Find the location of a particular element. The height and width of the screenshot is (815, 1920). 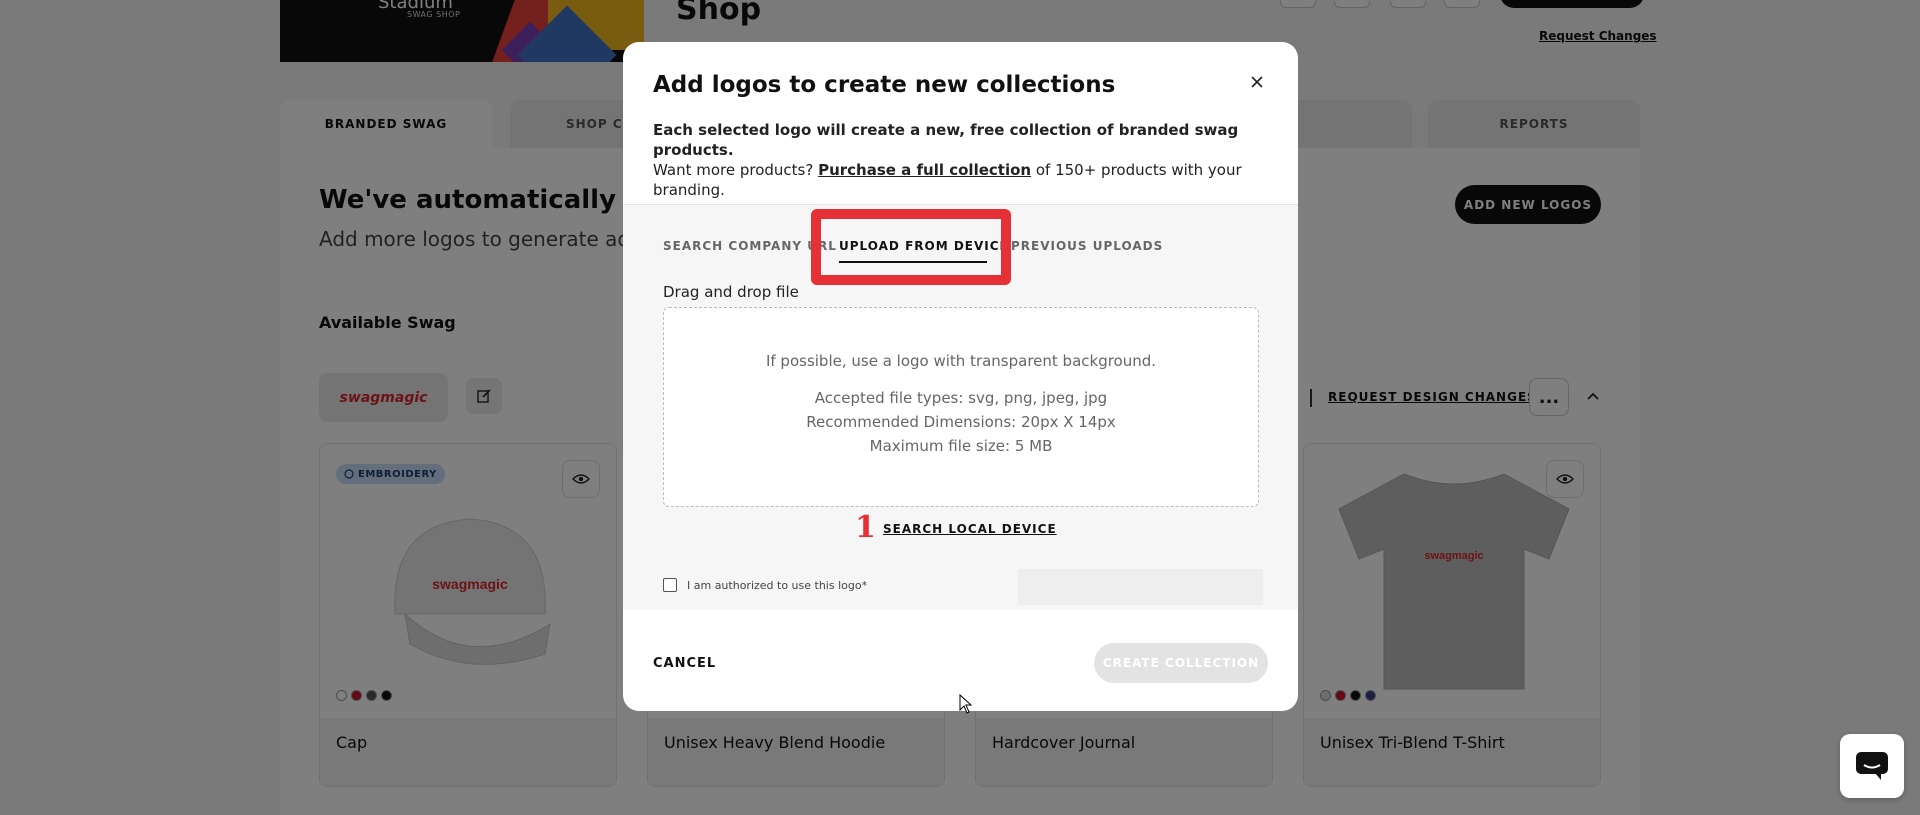

authorization-row: I am authorized to use this logo* is located at coordinates (765, 585).